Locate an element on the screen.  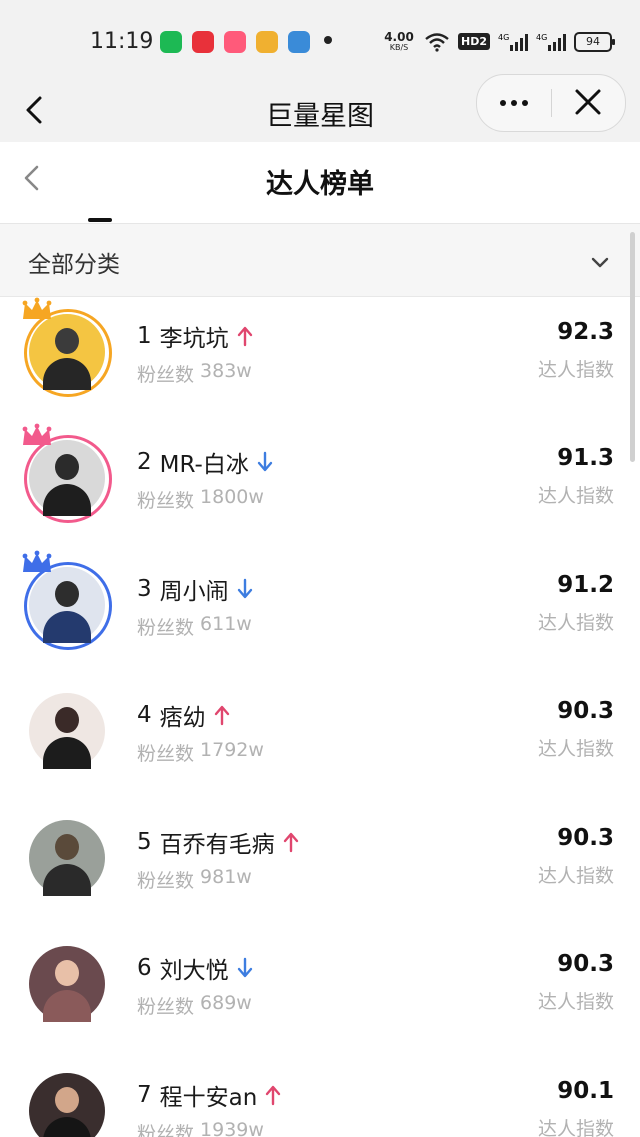
list-item: 4 痞幼 粉丝数 1792w 90.3 达人指数 is located at coordinates (320, 739).